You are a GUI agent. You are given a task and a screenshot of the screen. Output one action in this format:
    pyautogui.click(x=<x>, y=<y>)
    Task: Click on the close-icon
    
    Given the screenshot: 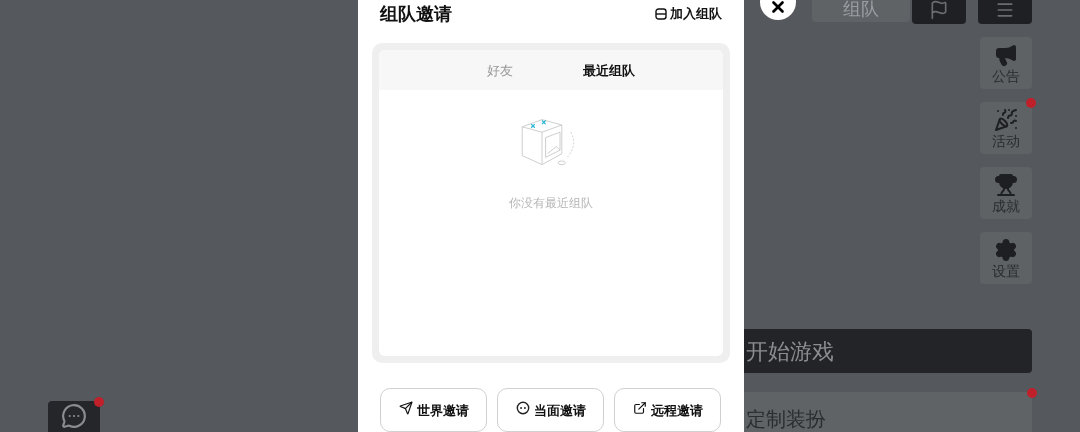 What is the action you would take?
    pyautogui.click(x=778, y=8)
    